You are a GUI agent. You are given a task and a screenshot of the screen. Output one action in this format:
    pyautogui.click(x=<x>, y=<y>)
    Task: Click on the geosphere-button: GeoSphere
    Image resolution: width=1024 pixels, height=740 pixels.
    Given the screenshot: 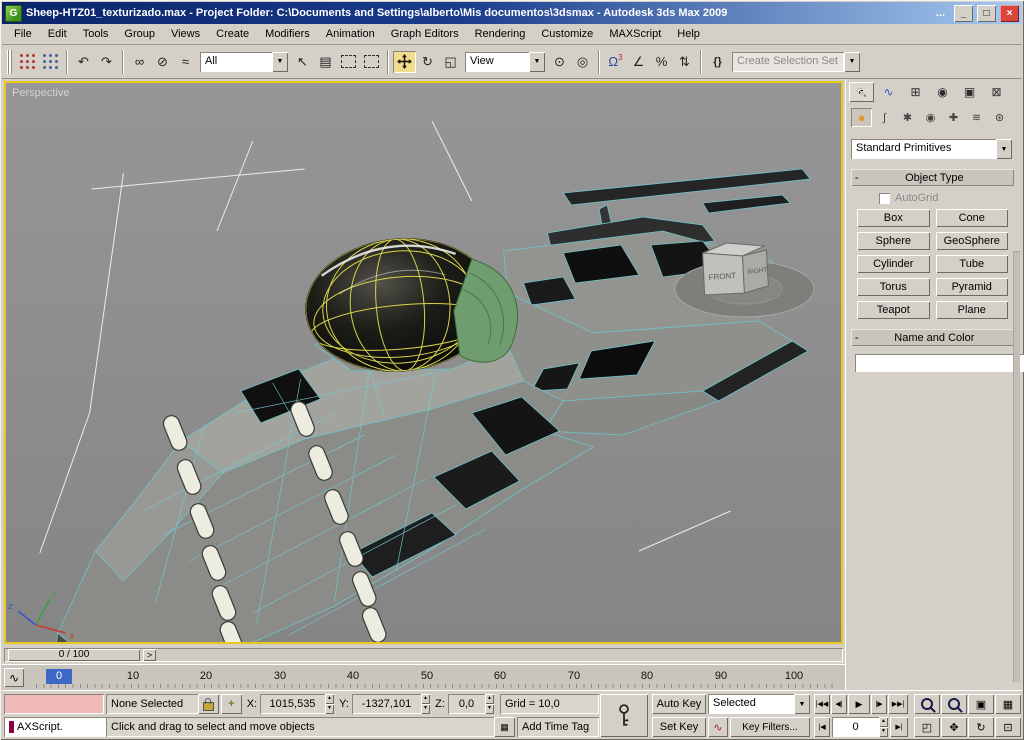 What is the action you would take?
    pyautogui.click(x=971, y=241)
    